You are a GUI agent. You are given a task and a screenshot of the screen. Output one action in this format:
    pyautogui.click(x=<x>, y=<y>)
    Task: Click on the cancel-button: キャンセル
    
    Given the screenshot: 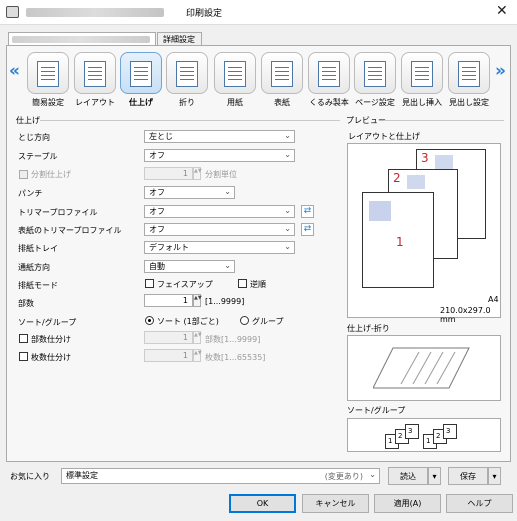 What is the action you would take?
    pyautogui.click(x=335, y=503)
    